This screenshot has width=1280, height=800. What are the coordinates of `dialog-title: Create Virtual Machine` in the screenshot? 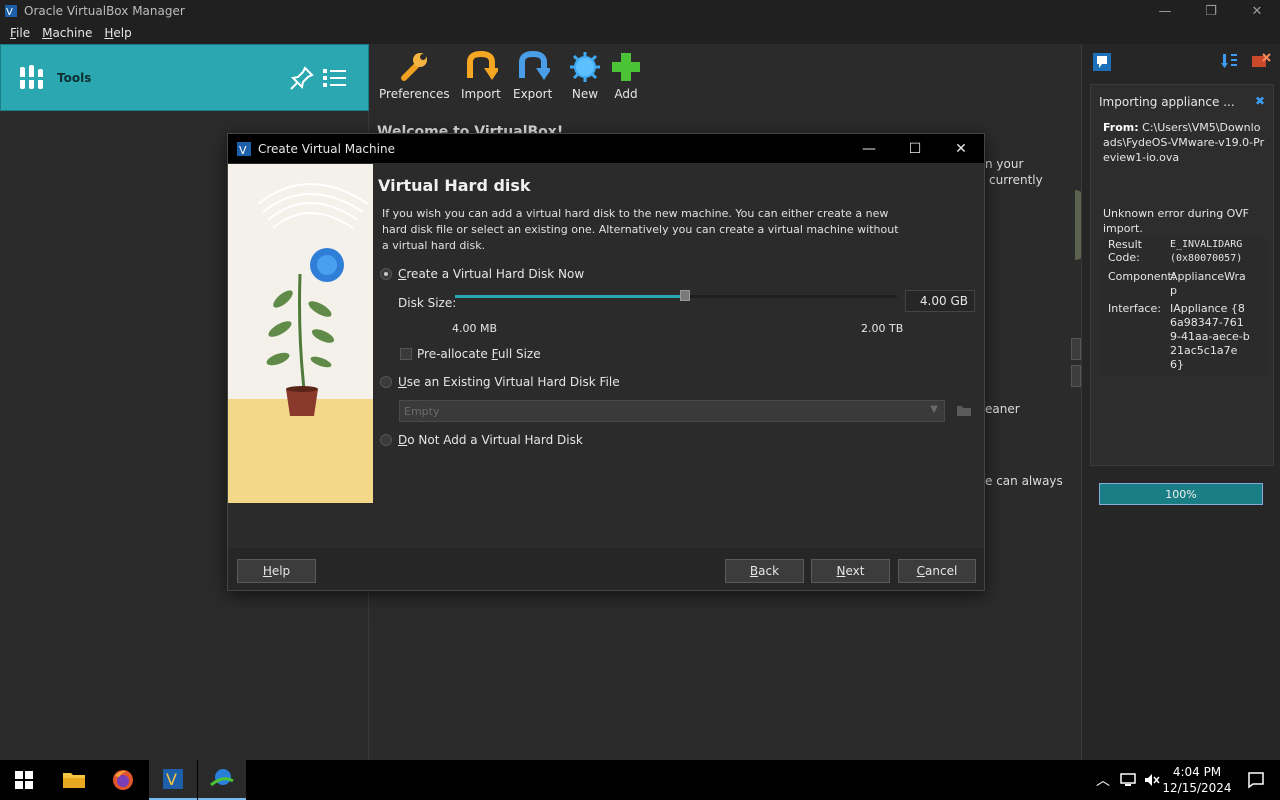 It's located at (326, 148).